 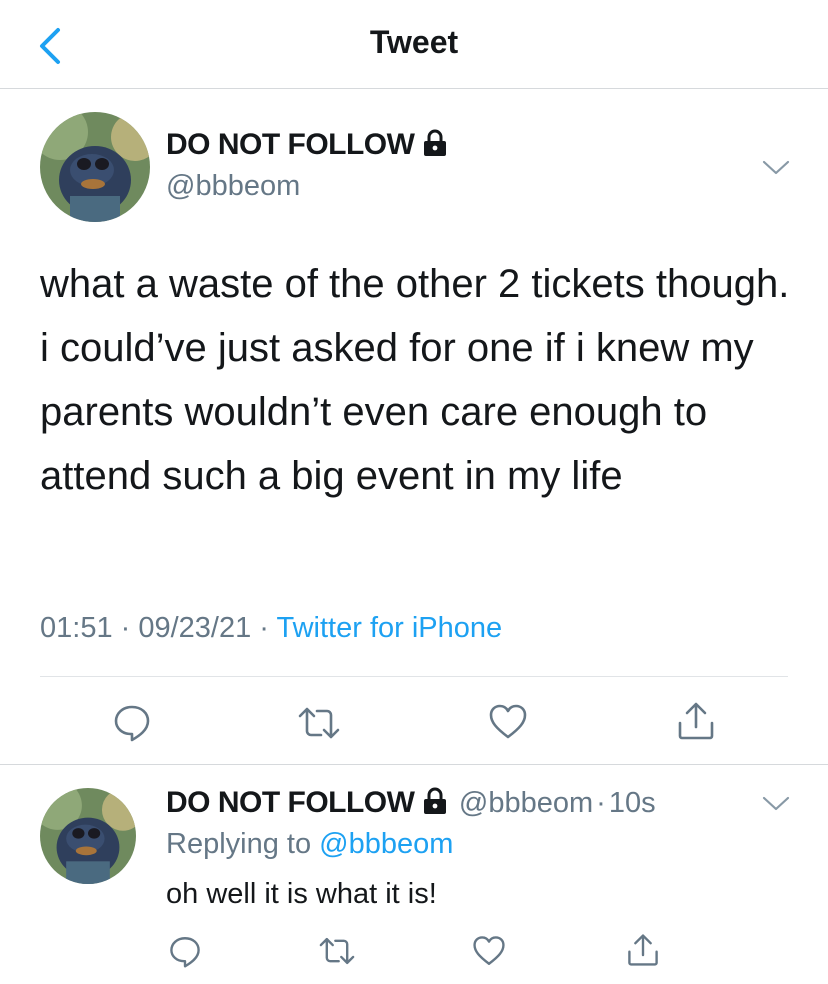 I want to click on tweet-time: 01:51, so click(x=76, y=628).